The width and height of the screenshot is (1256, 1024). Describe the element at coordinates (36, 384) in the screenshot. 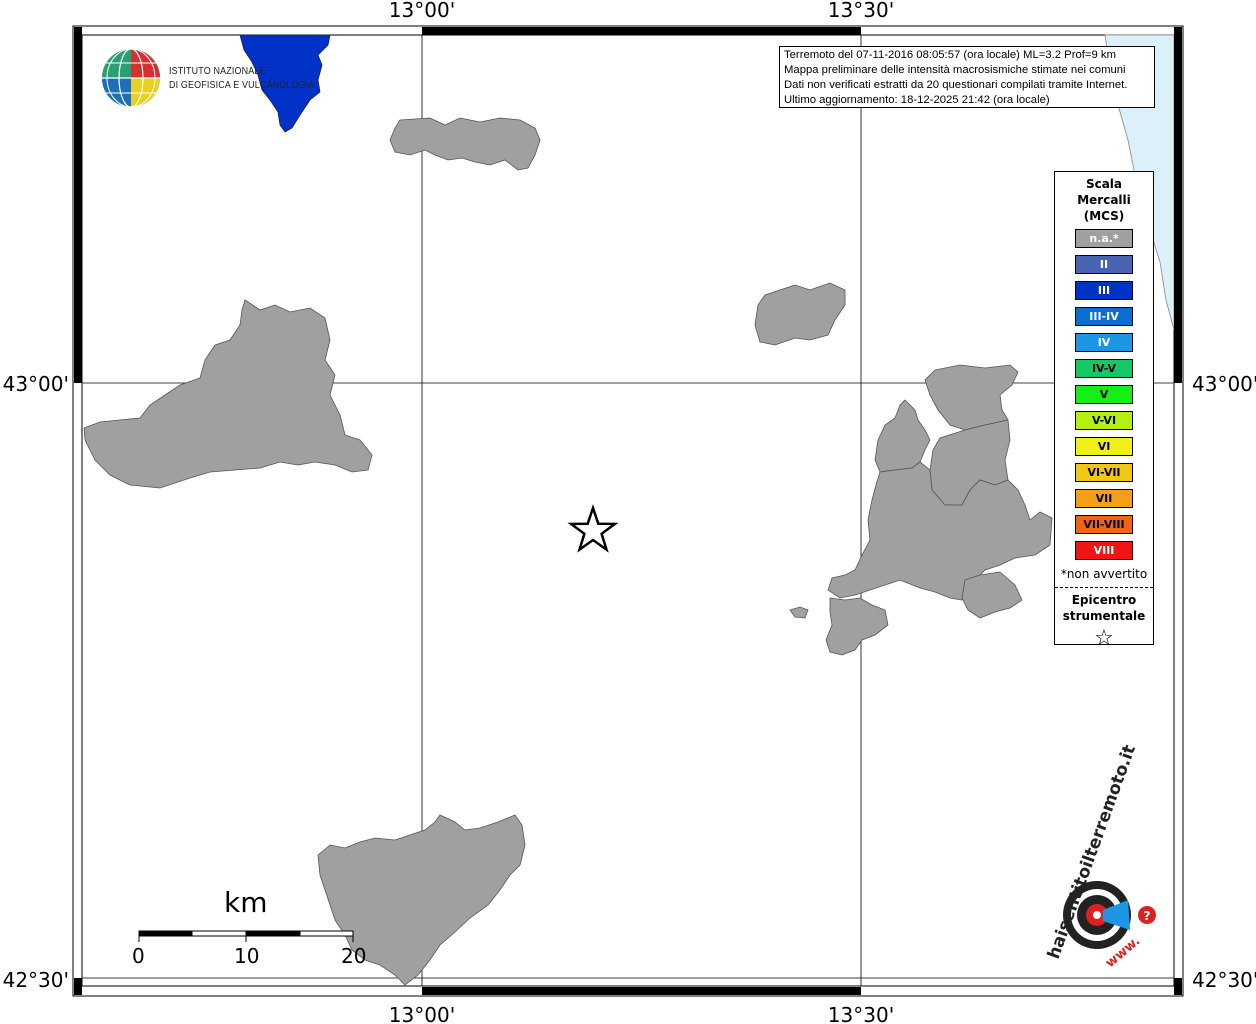

I see `lat-label-top-left: 43°00'` at that location.